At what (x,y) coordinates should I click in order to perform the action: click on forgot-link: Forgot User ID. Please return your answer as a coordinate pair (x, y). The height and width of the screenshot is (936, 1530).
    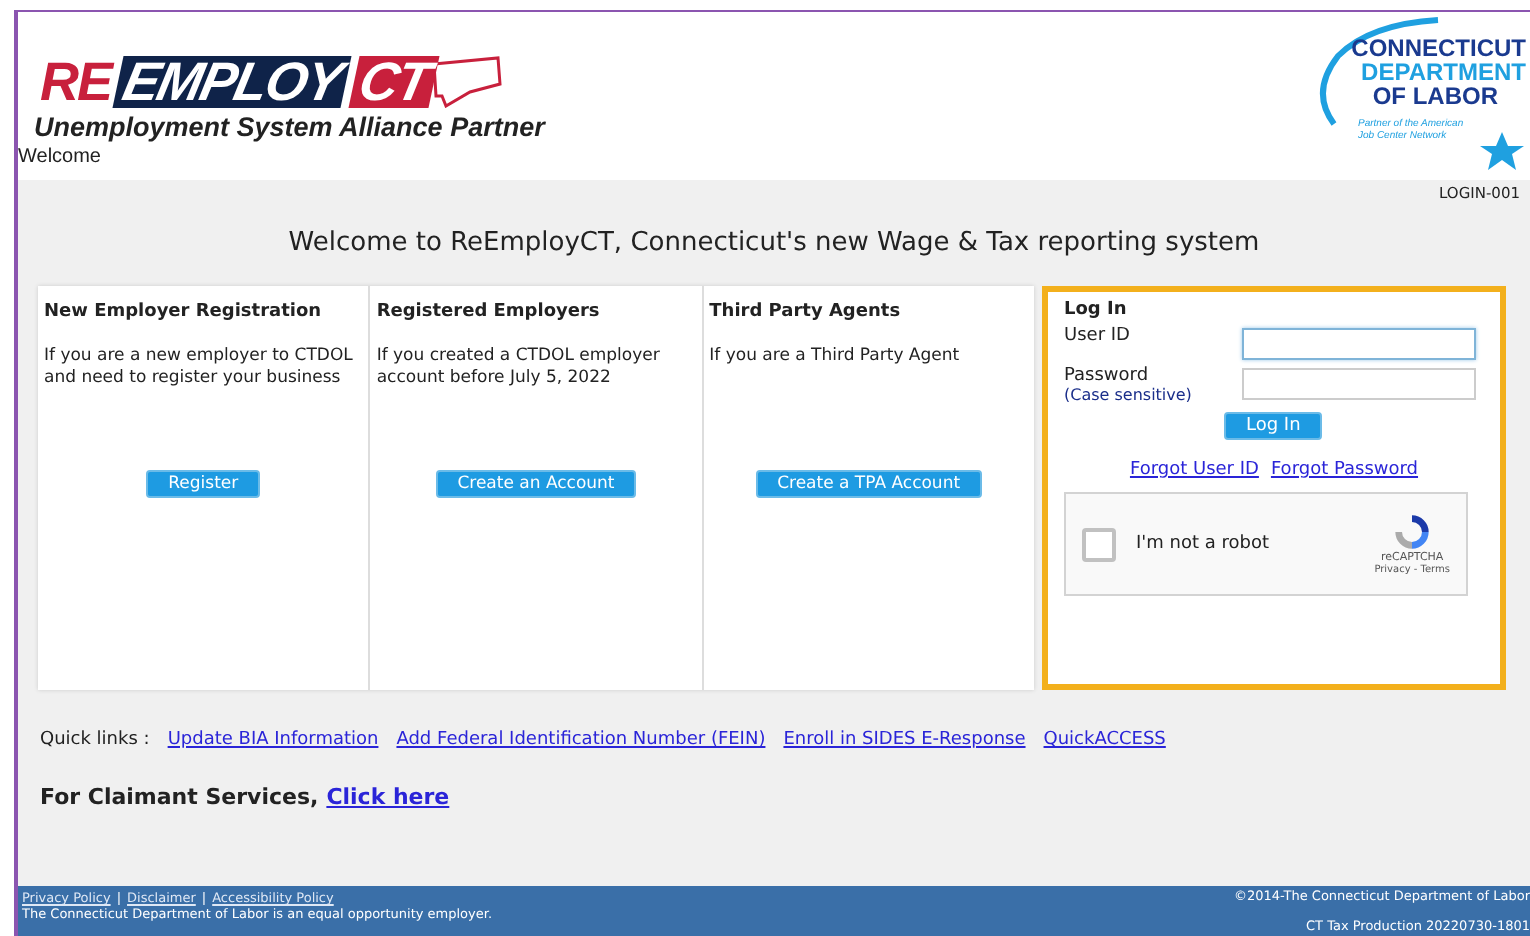
    Looking at the image, I should click on (1194, 470).